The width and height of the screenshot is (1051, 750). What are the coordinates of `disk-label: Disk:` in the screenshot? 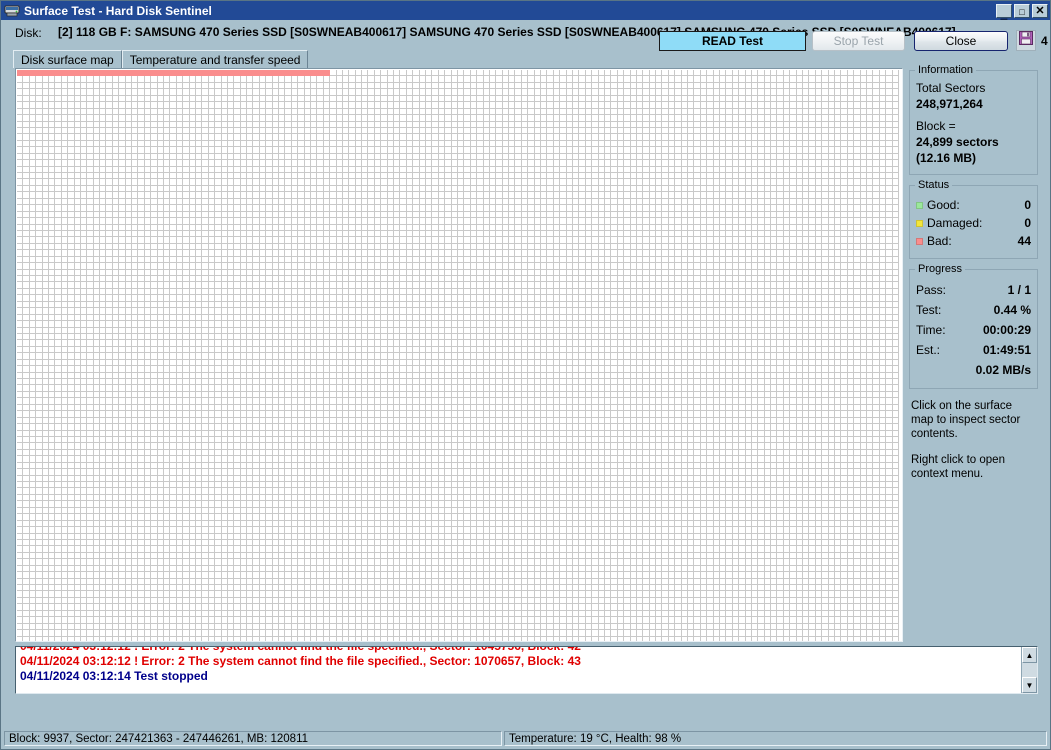 It's located at (28, 33).